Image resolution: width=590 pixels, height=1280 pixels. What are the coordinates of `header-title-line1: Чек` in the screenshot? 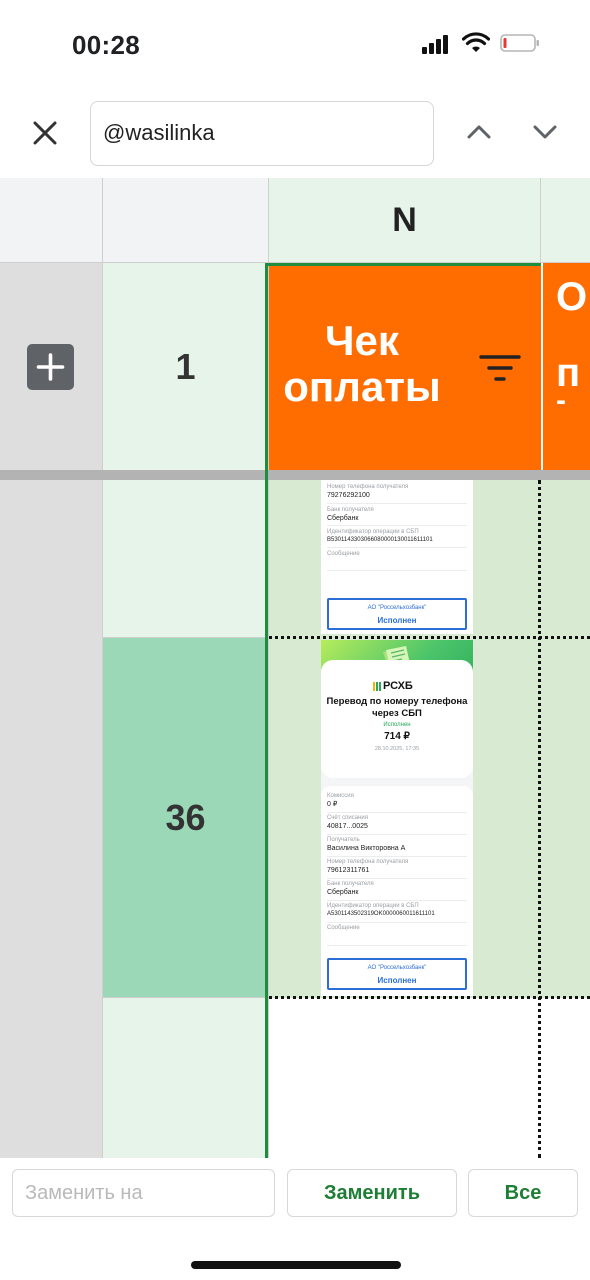 It's located at (362, 340).